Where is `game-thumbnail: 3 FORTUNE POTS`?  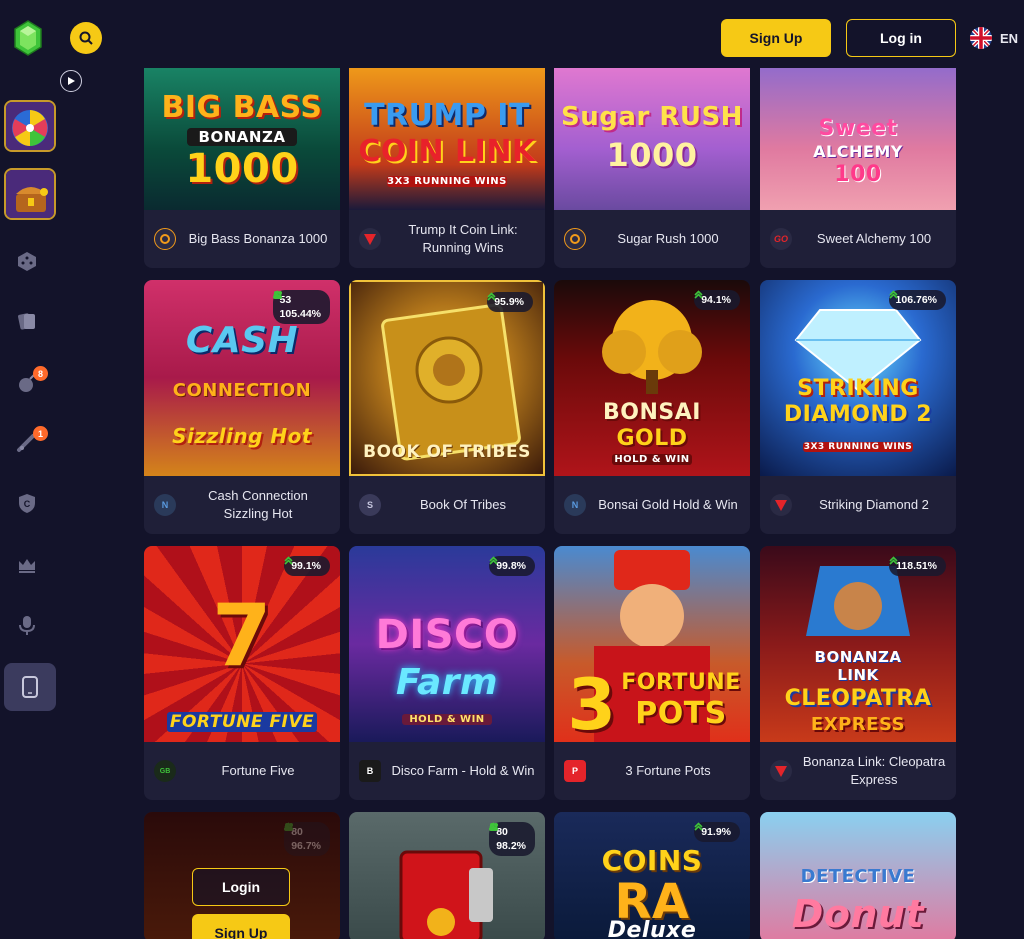 game-thumbnail: 3 FORTUNE POTS is located at coordinates (652, 644).